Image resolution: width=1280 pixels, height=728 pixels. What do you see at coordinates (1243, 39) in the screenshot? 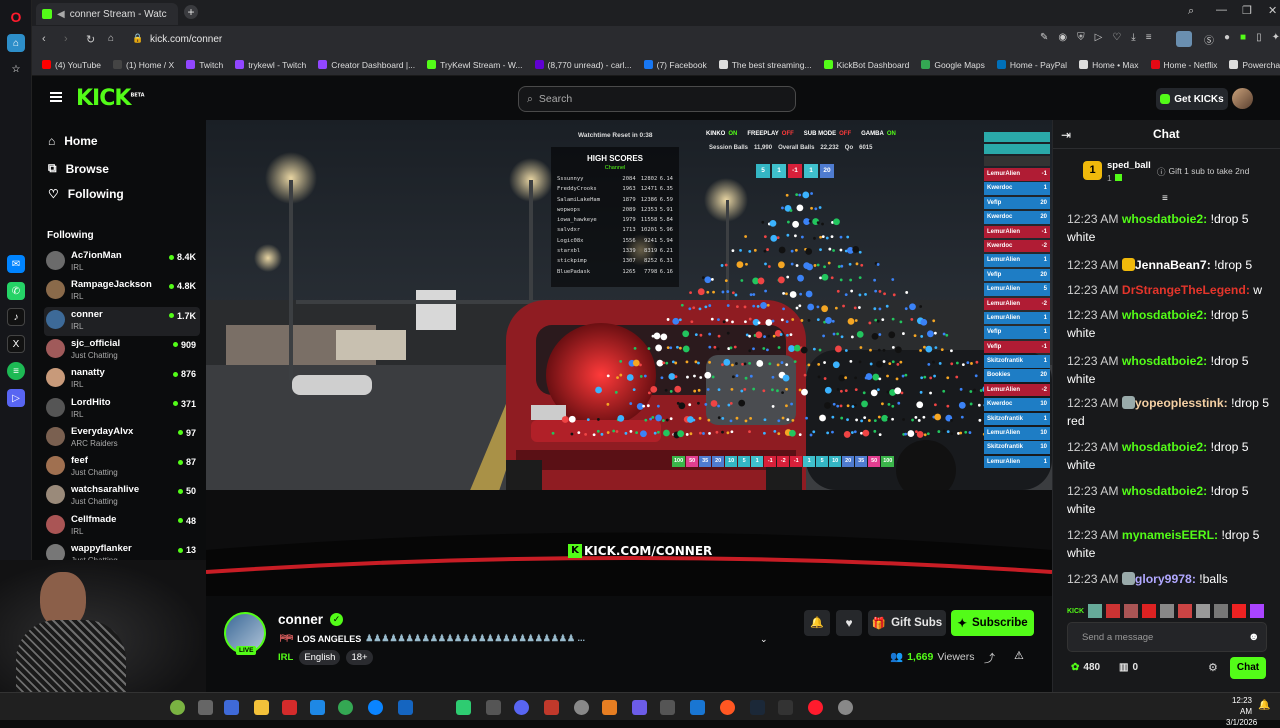
I see `extension-kick-icon: ■` at bounding box center [1243, 39].